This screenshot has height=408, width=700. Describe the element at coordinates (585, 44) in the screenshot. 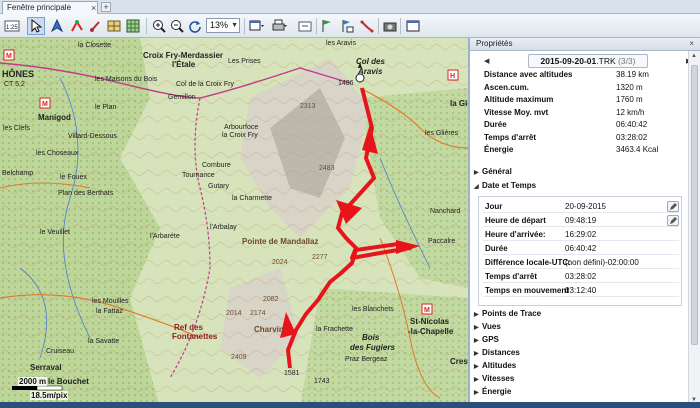

I see `properties-panel-header: Propriétés ×` at that location.